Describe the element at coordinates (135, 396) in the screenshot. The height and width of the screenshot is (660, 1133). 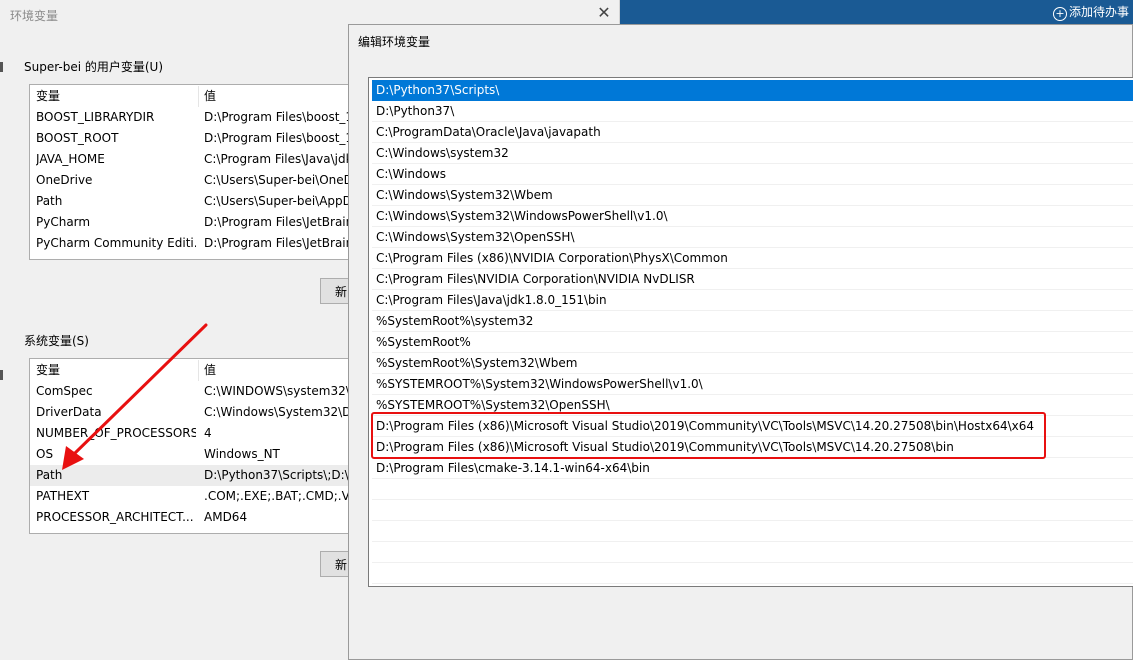
I see `red-arrow-annotation` at that location.